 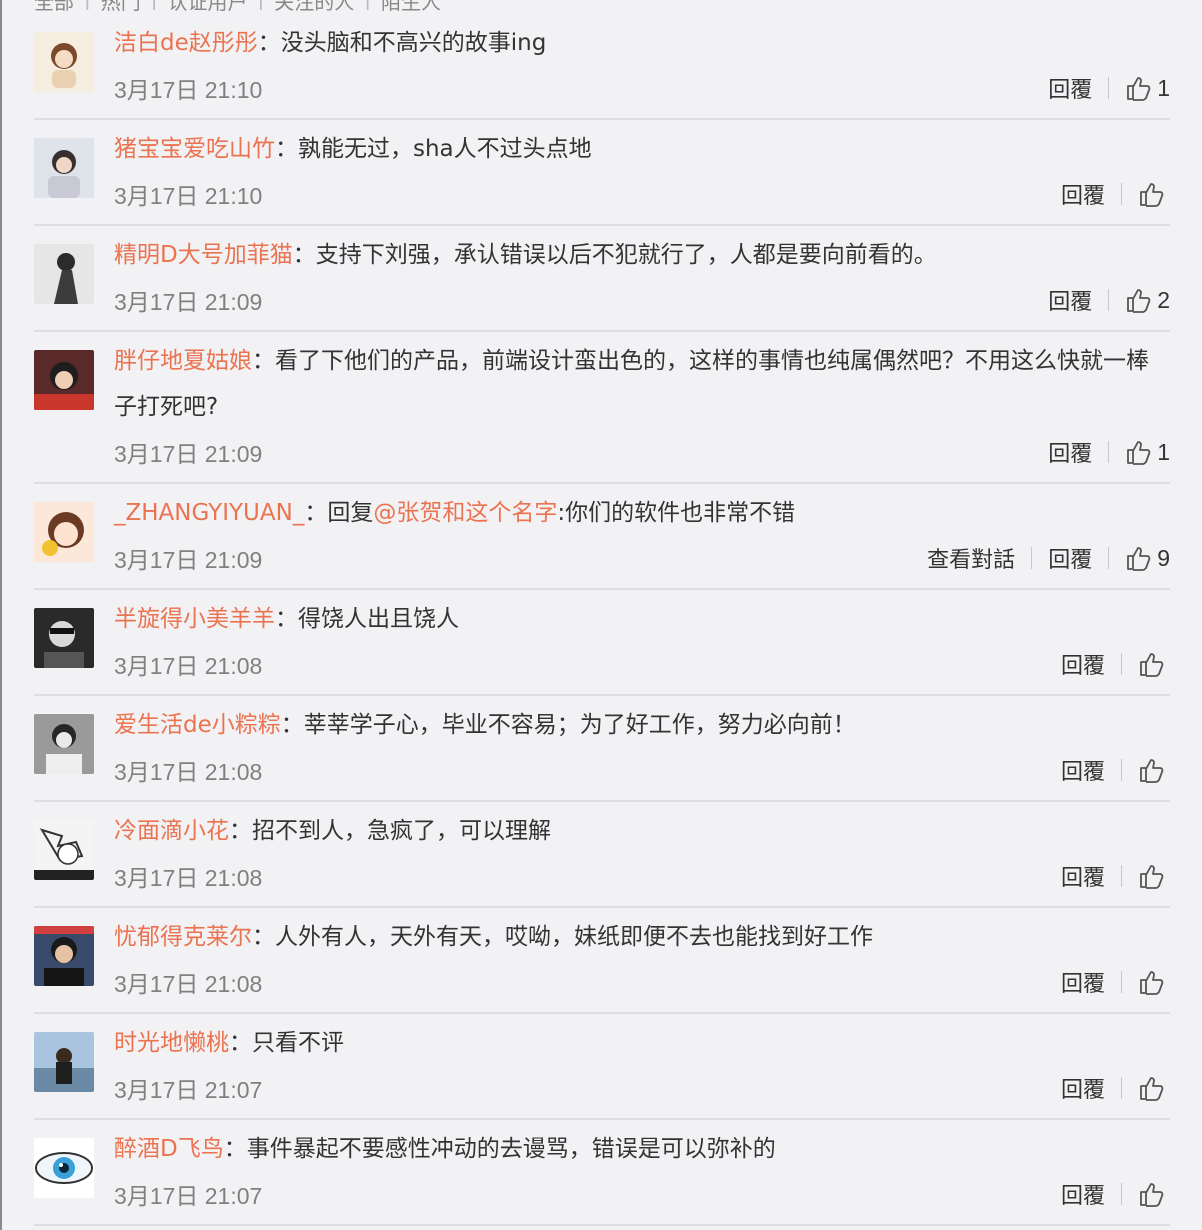 I want to click on comment-item: 冷面滴小花：招不到人，急疯了，可以理解 3月17日 21:08 回覆, so click(x=602, y=854).